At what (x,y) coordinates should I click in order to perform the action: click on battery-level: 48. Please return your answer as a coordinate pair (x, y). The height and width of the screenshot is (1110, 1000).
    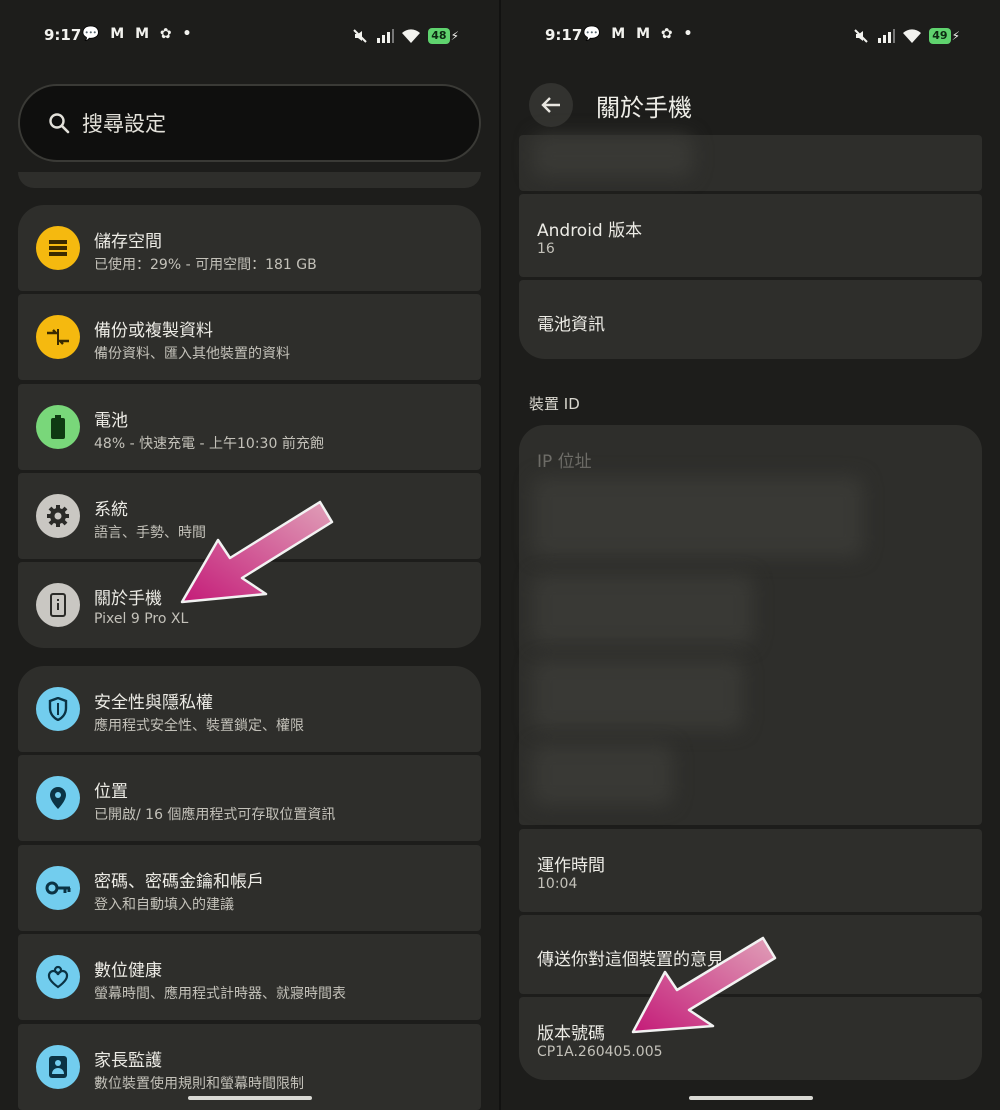
    Looking at the image, I should click on (439, 36).